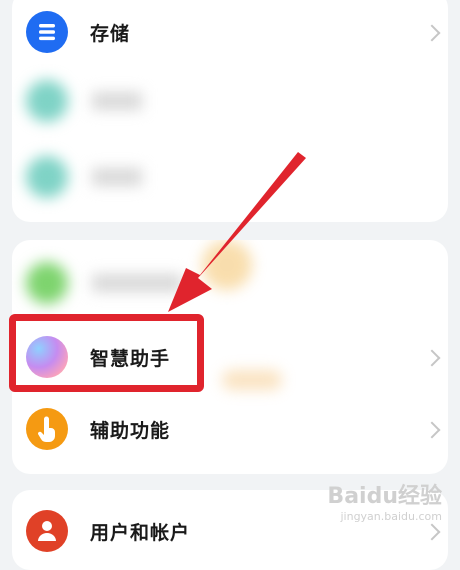 This screenshot has height=570, width=460. What do you see at coordinates (130, 431) in the screenshot?
I see `settings-item-label: 辅助功能` at bounding box center [130, 431].